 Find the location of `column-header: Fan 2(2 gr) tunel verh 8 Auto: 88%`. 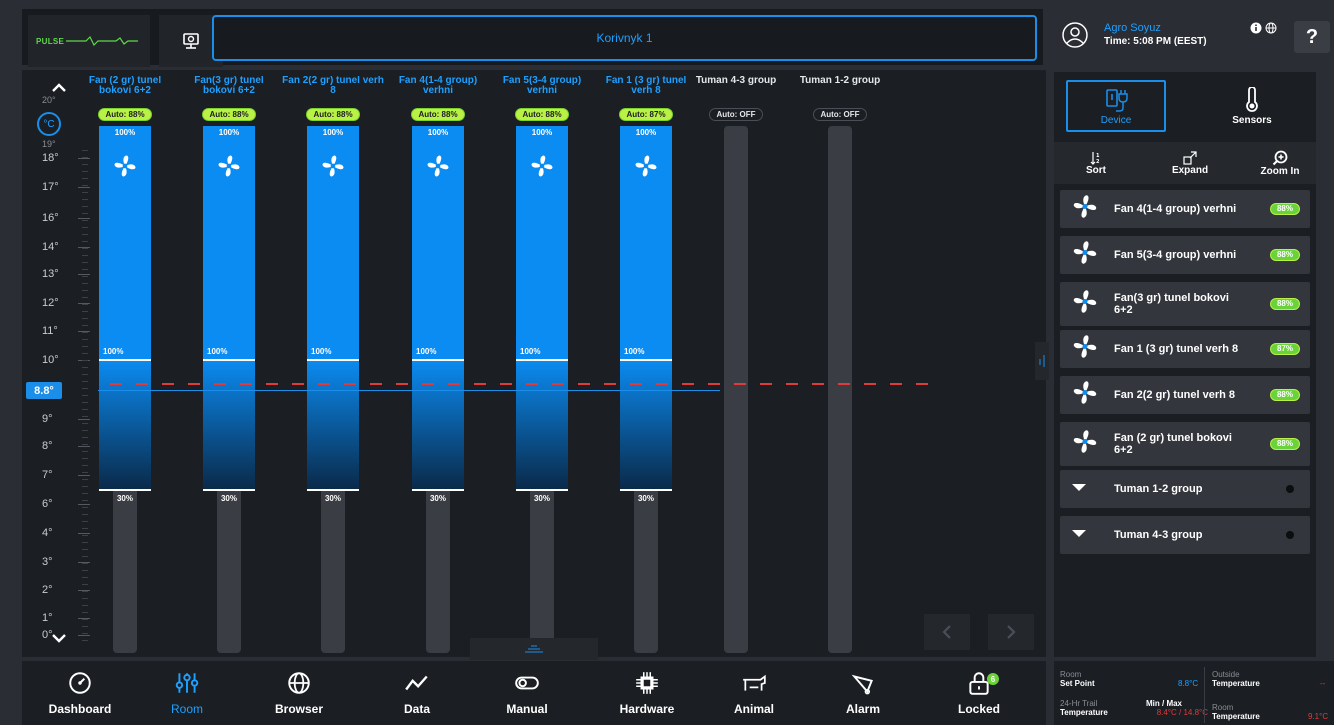

column-header: Fan 2(2 gr) tunel verh 8 Auto: 88% is located at coordinates (333, 98).